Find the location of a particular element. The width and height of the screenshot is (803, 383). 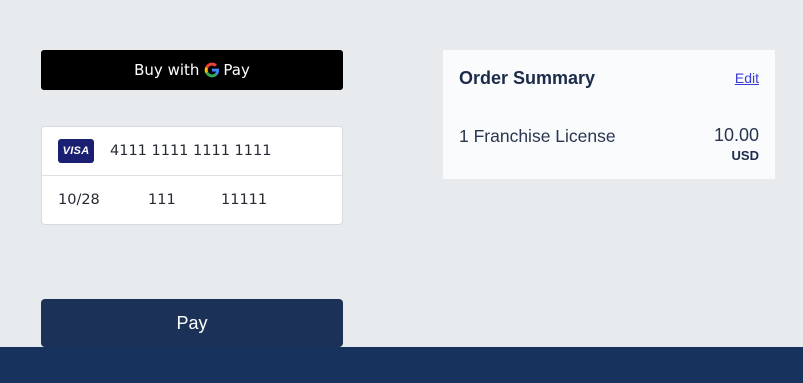

pay-button: Pay is located at coordinates (192, 323).